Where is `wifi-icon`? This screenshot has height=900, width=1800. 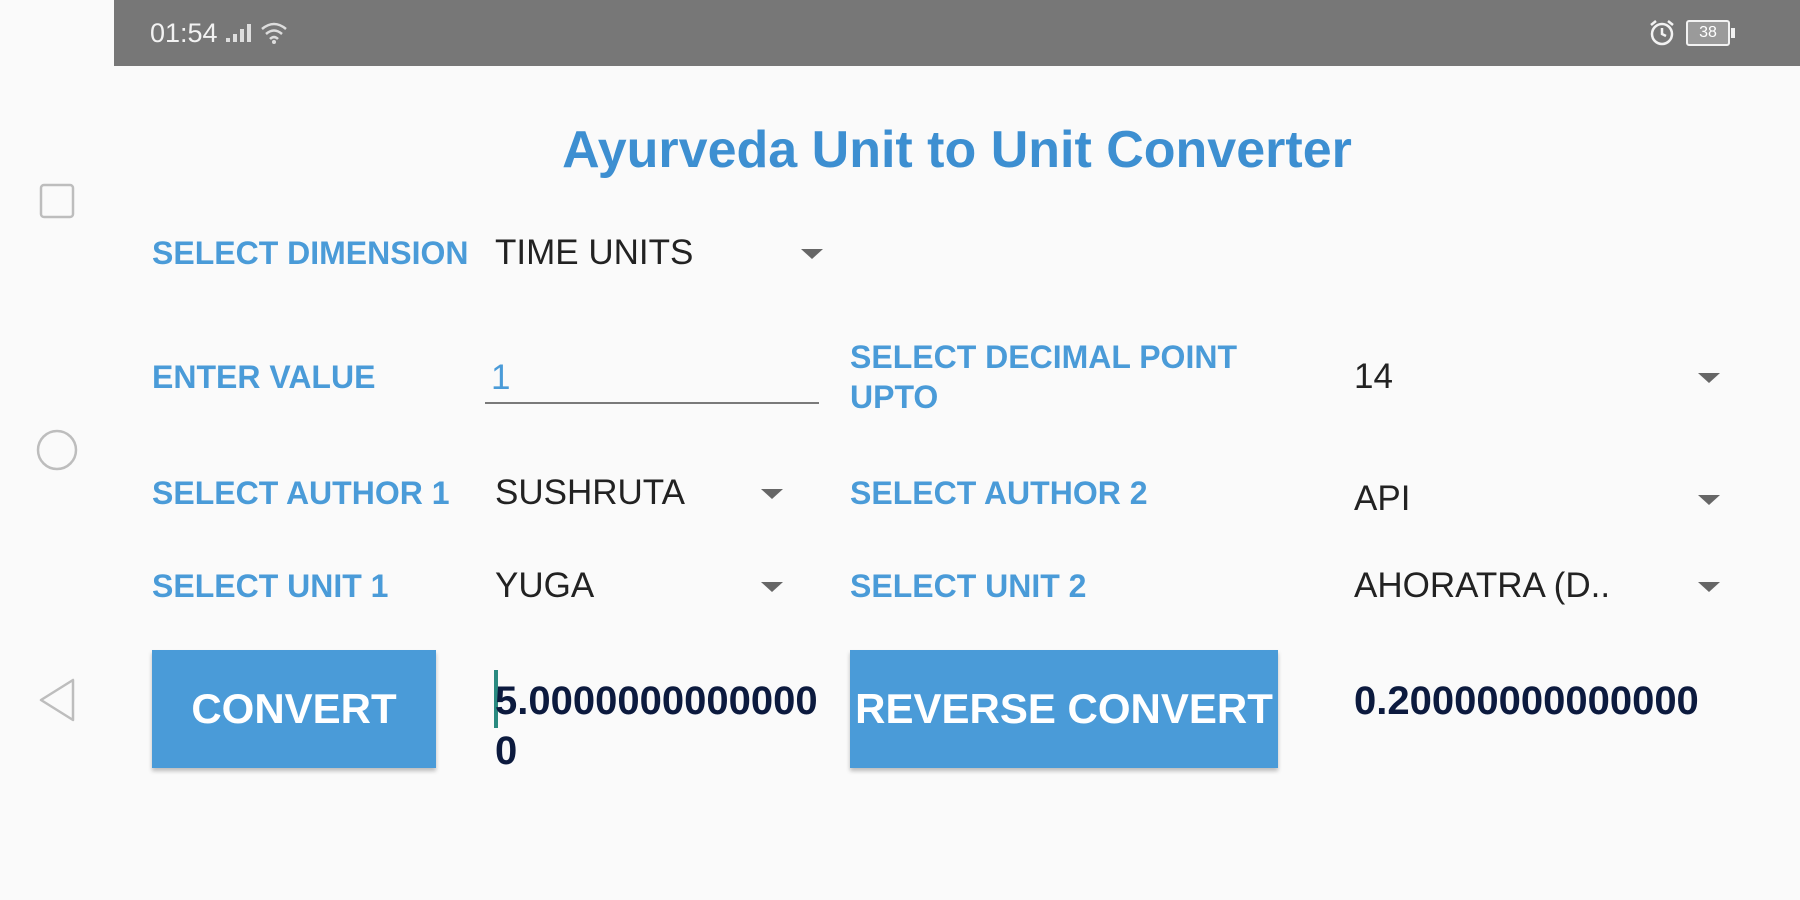
wifi-icon is located at coordinates (273, 33).